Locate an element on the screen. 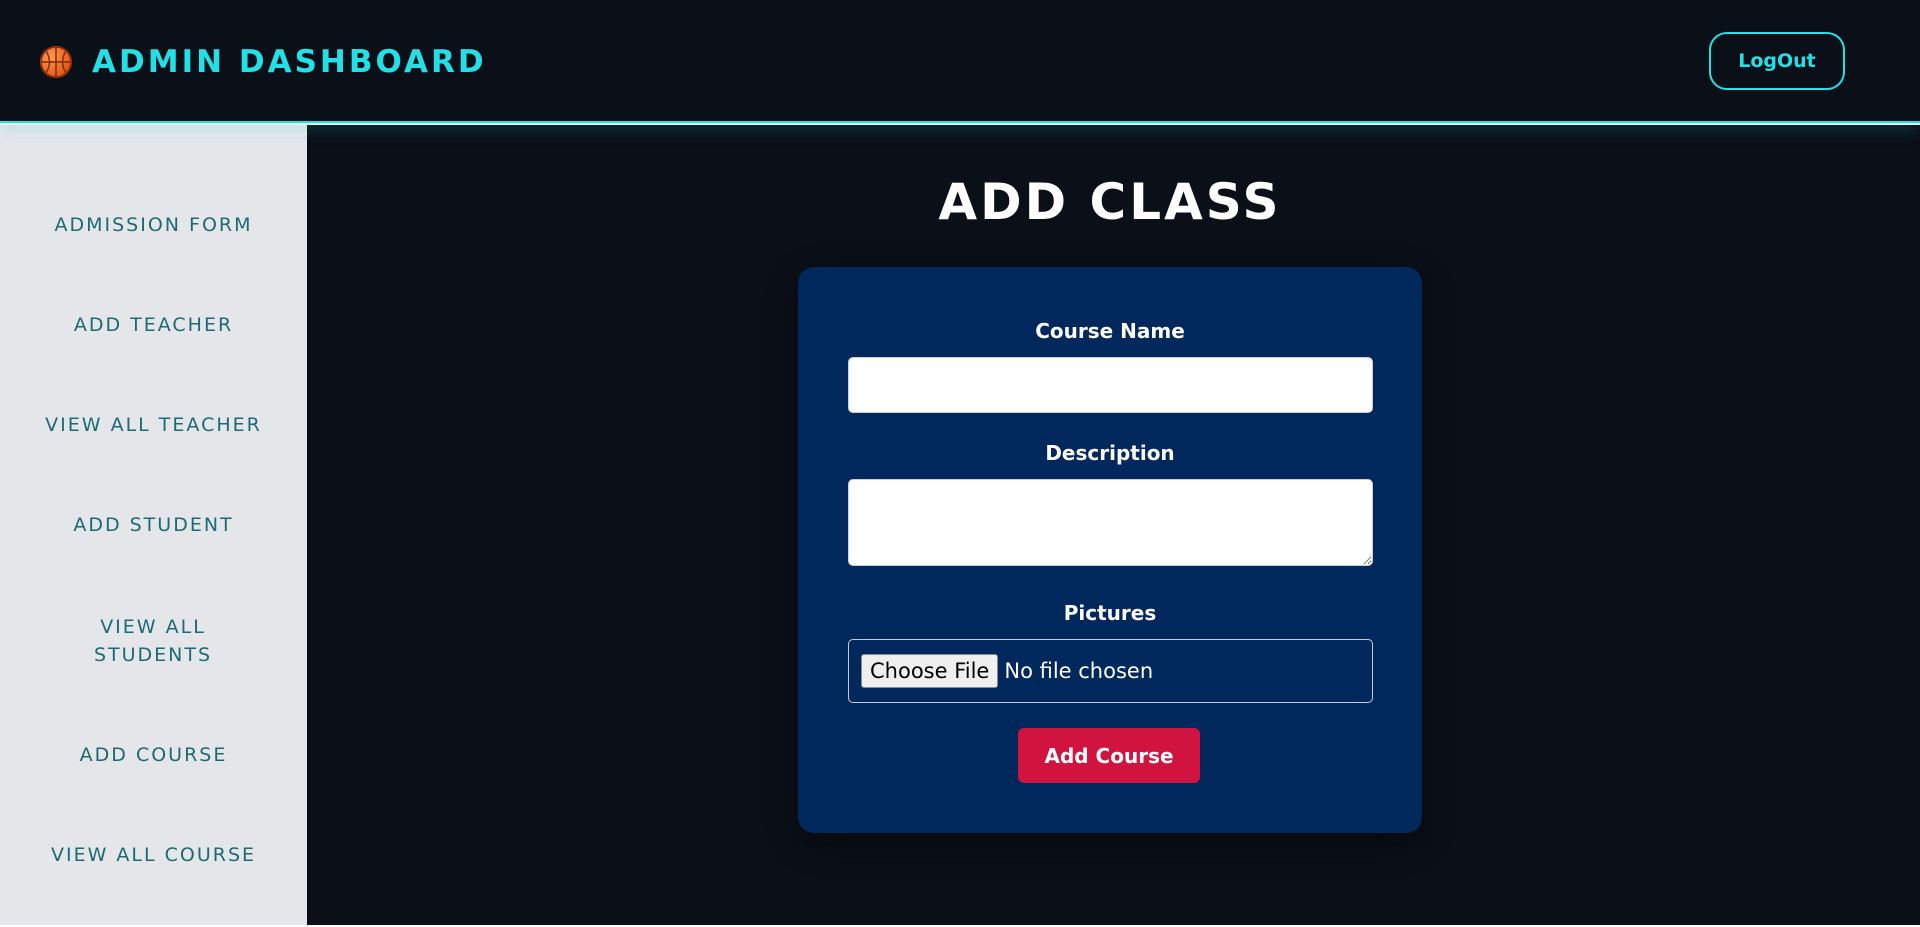 Image resolution: width=1920 pixels, height=927 pixels. file-status-text: No file chosen is located at coordinates (1079, 671).